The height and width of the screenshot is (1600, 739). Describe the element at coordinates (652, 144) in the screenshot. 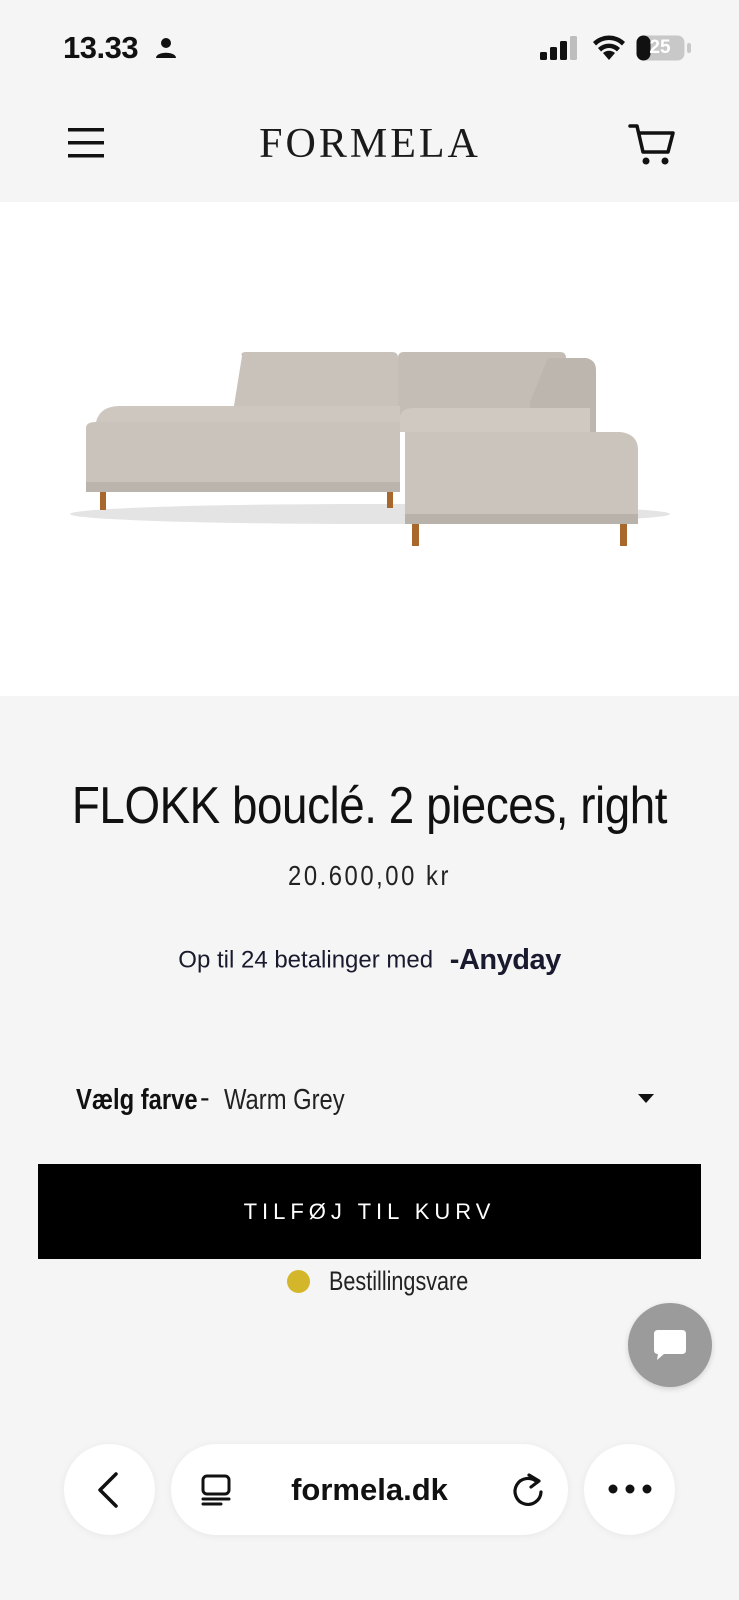

I see `cart-icon` at that location.